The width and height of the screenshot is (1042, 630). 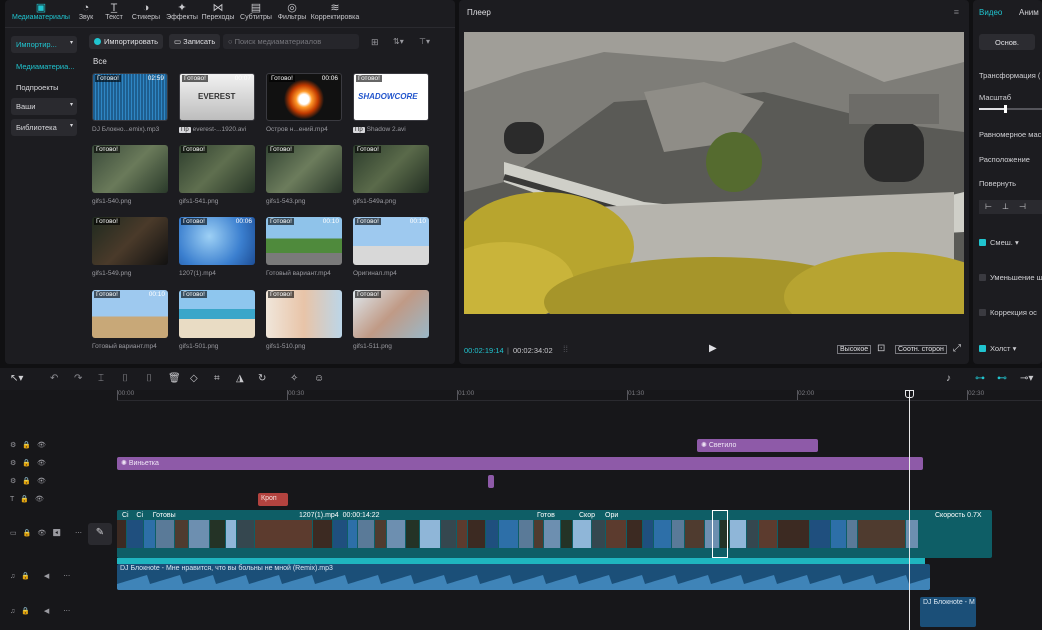 What do you see at coordinates (130, 97) in the screenshot?
I see `media-thumbnail: Готово! 02:59` at bounding box center [130, 97].